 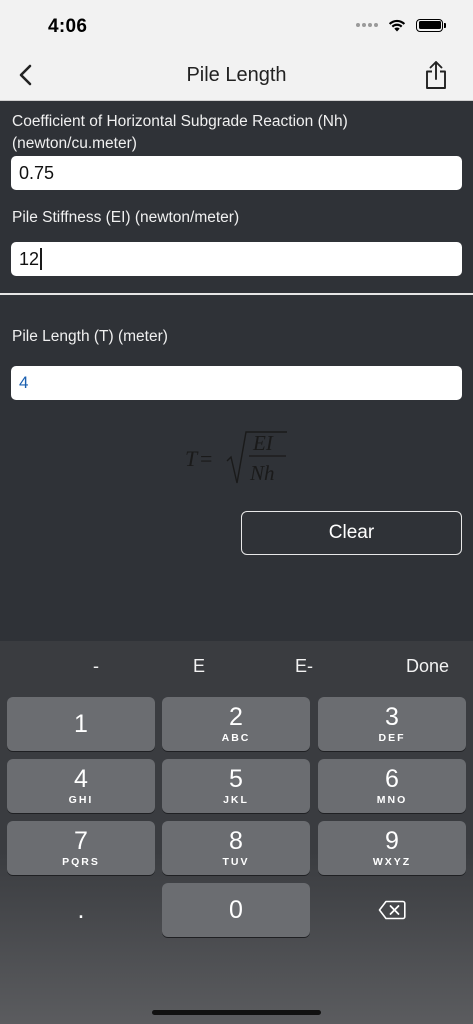 I want to click on decimal-key: ., so click(x=81, y=910).